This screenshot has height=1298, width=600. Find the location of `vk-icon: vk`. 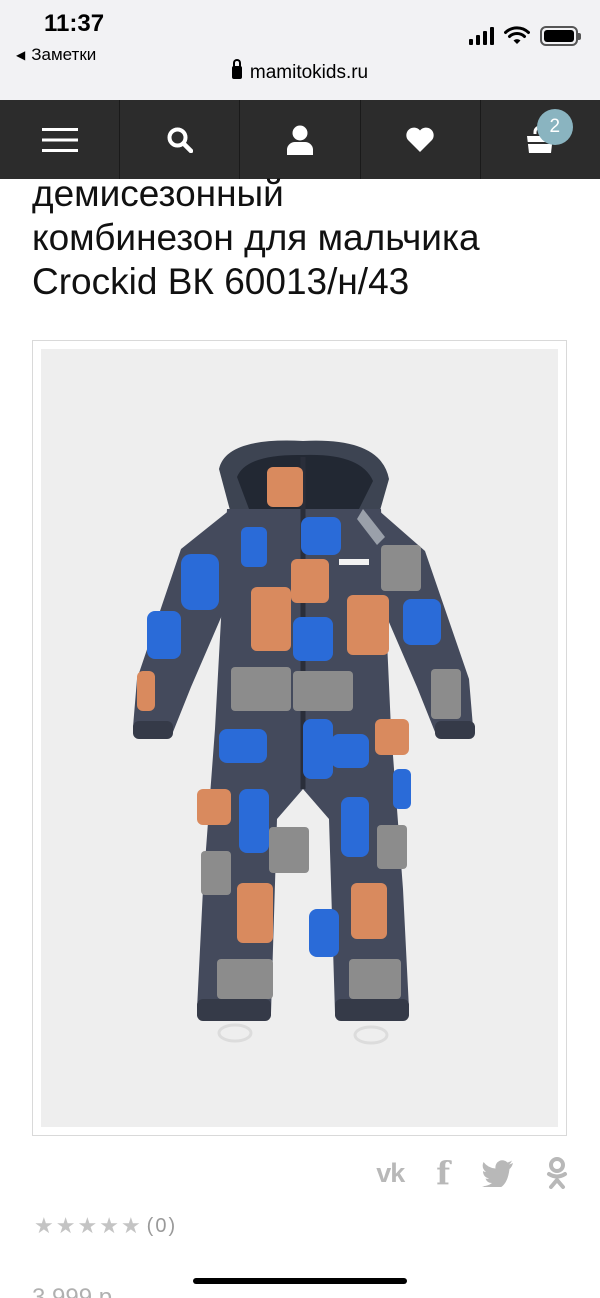

vk-icon: vk is located at coordinates (390, 1173).